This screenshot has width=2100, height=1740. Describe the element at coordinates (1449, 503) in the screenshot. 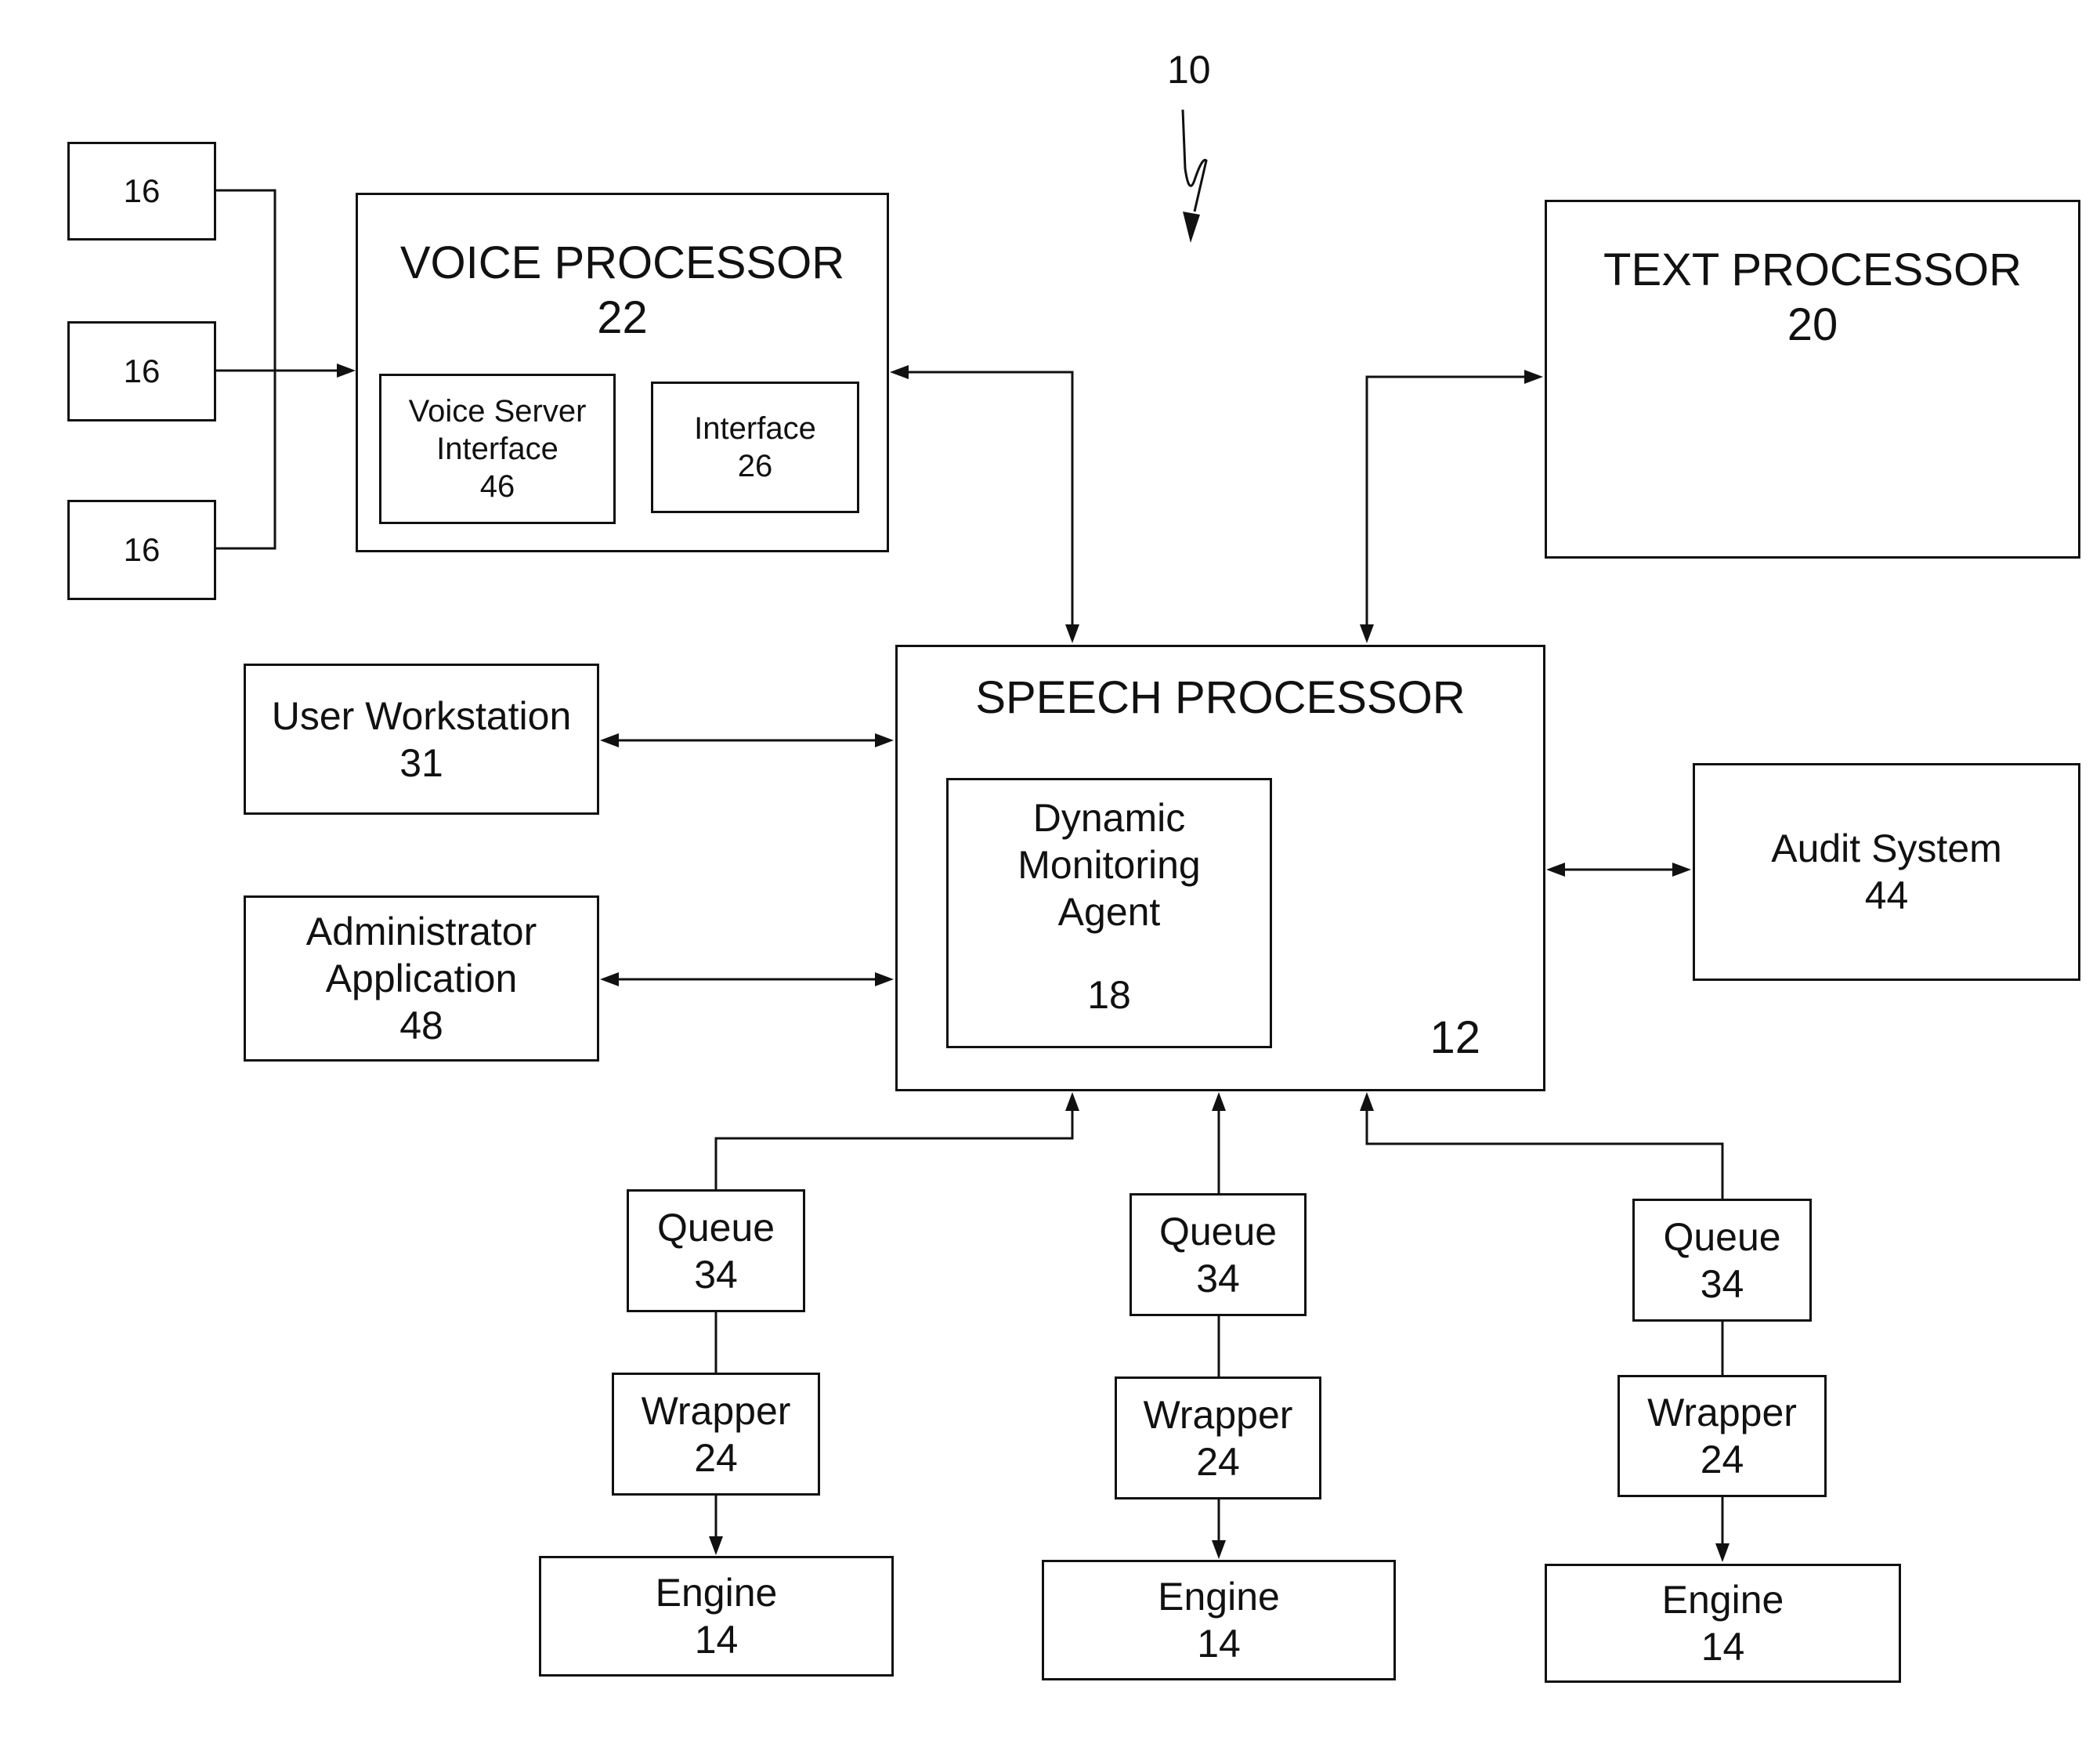

I see `connector-text-speech` at that location.